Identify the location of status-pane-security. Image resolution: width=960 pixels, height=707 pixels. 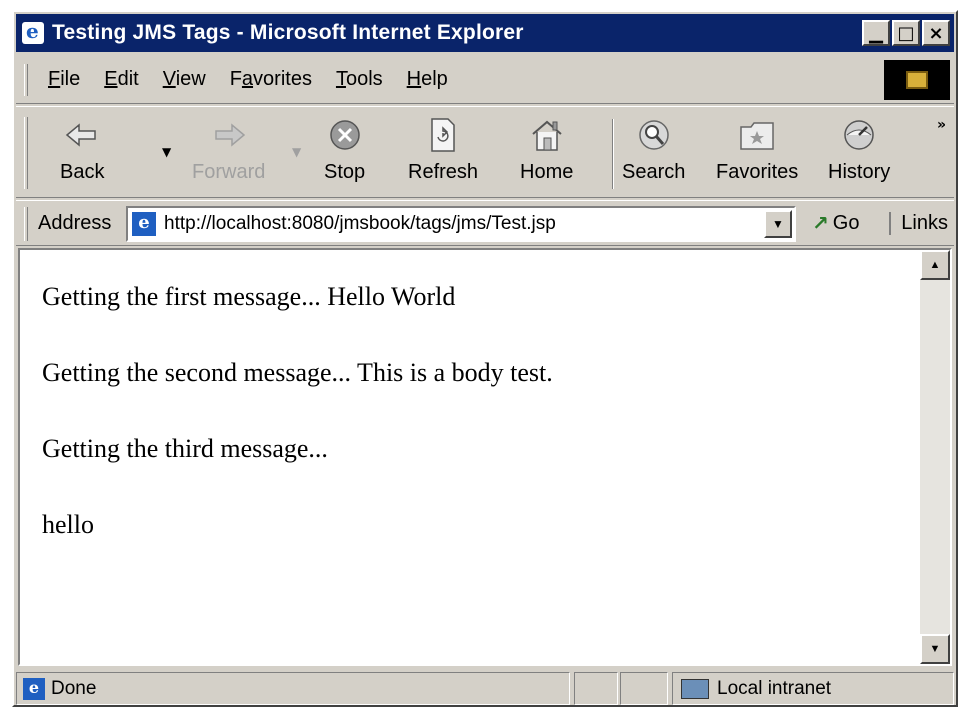
(644, 688).